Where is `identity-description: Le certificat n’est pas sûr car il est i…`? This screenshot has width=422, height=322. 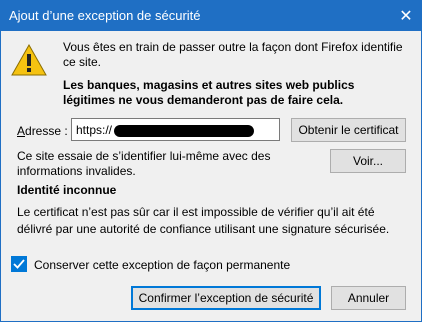 identity-description: Le certificat n’est pas sûr car il est i… is located at coordinates (203, 220).